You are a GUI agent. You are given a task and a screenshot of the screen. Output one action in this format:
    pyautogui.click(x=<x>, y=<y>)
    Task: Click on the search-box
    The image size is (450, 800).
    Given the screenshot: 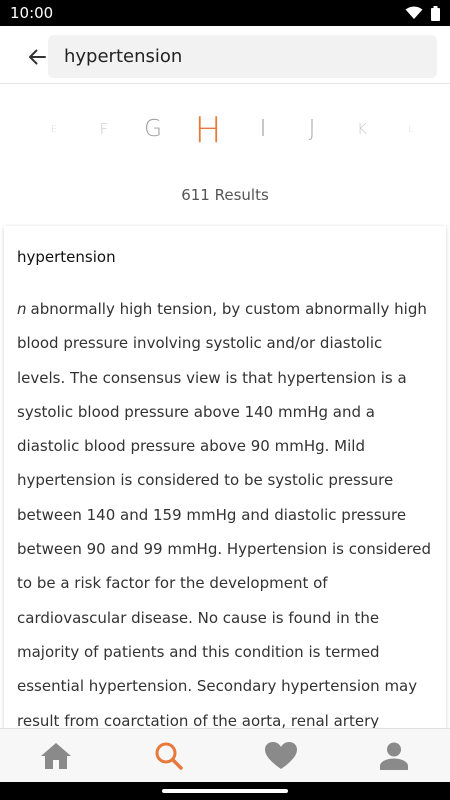 What is the action you would take?
    pyautogui.click(x=242, y=56)
    